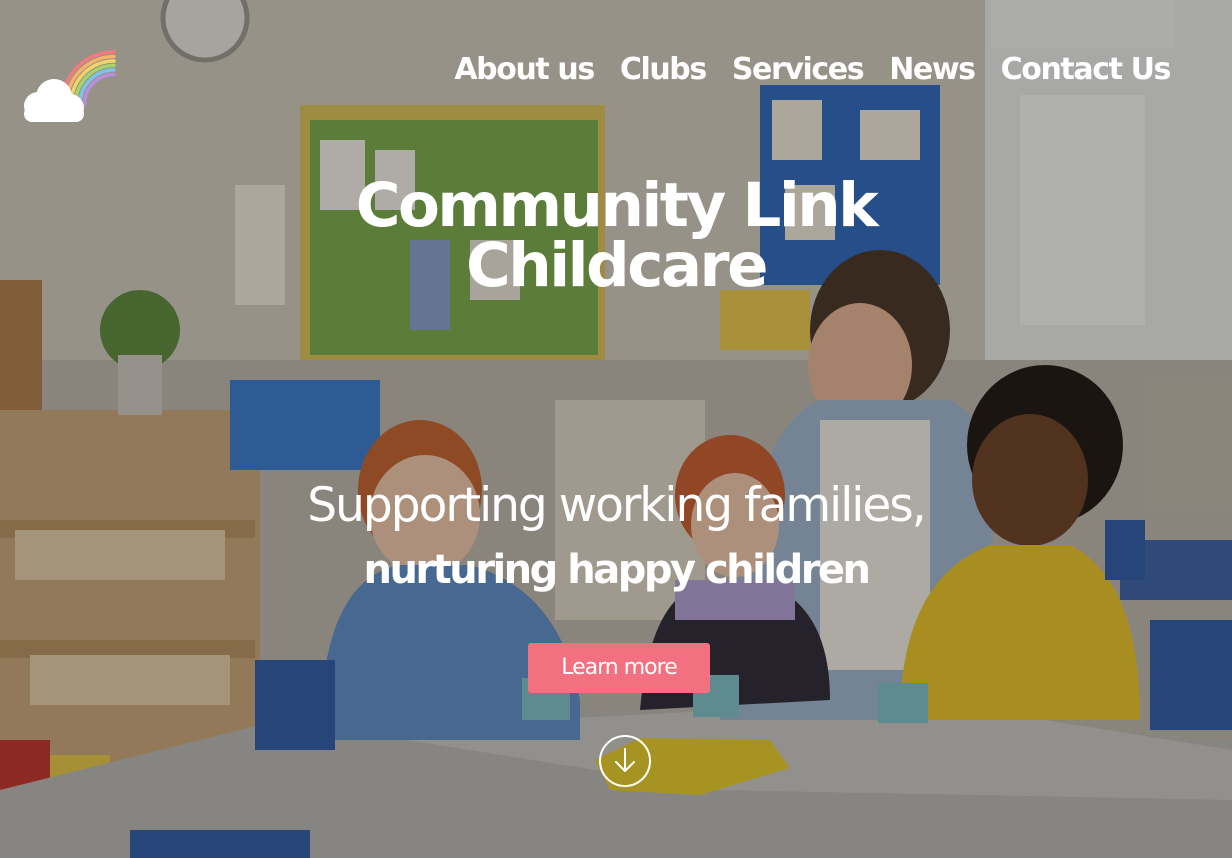 Image resolution: width=1232 pixels, height=858 pixels. Describe the element at coordinates (798, 70) in the screenshot. I see `nav-item-services: Services` at that location.